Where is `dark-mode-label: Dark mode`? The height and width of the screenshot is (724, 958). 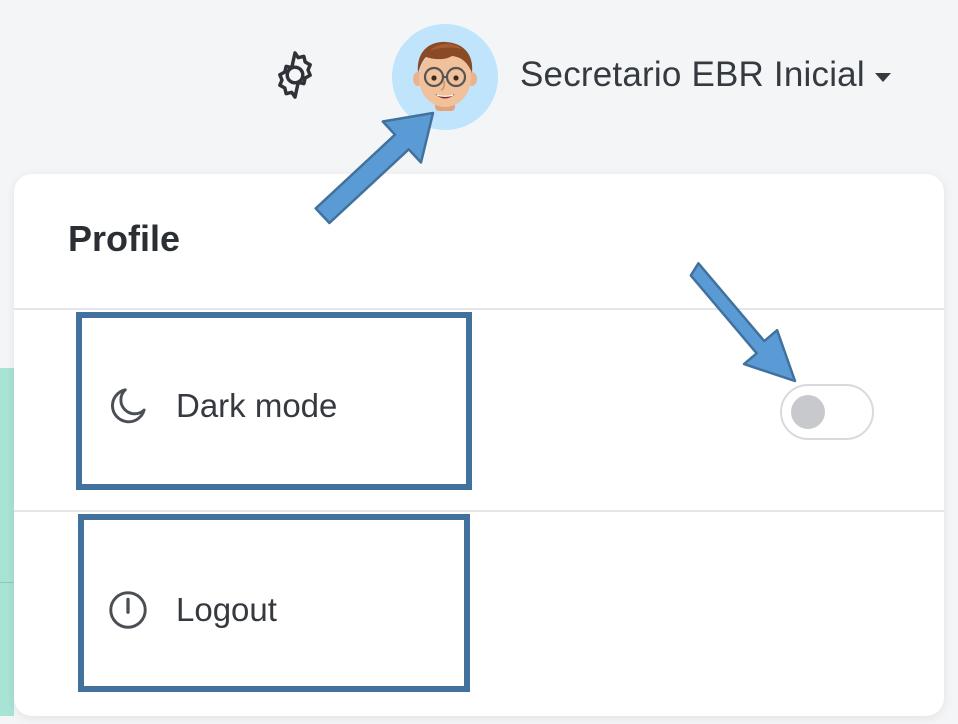
dark-mode-label: Dark mode is located at coordinates (257, 405).